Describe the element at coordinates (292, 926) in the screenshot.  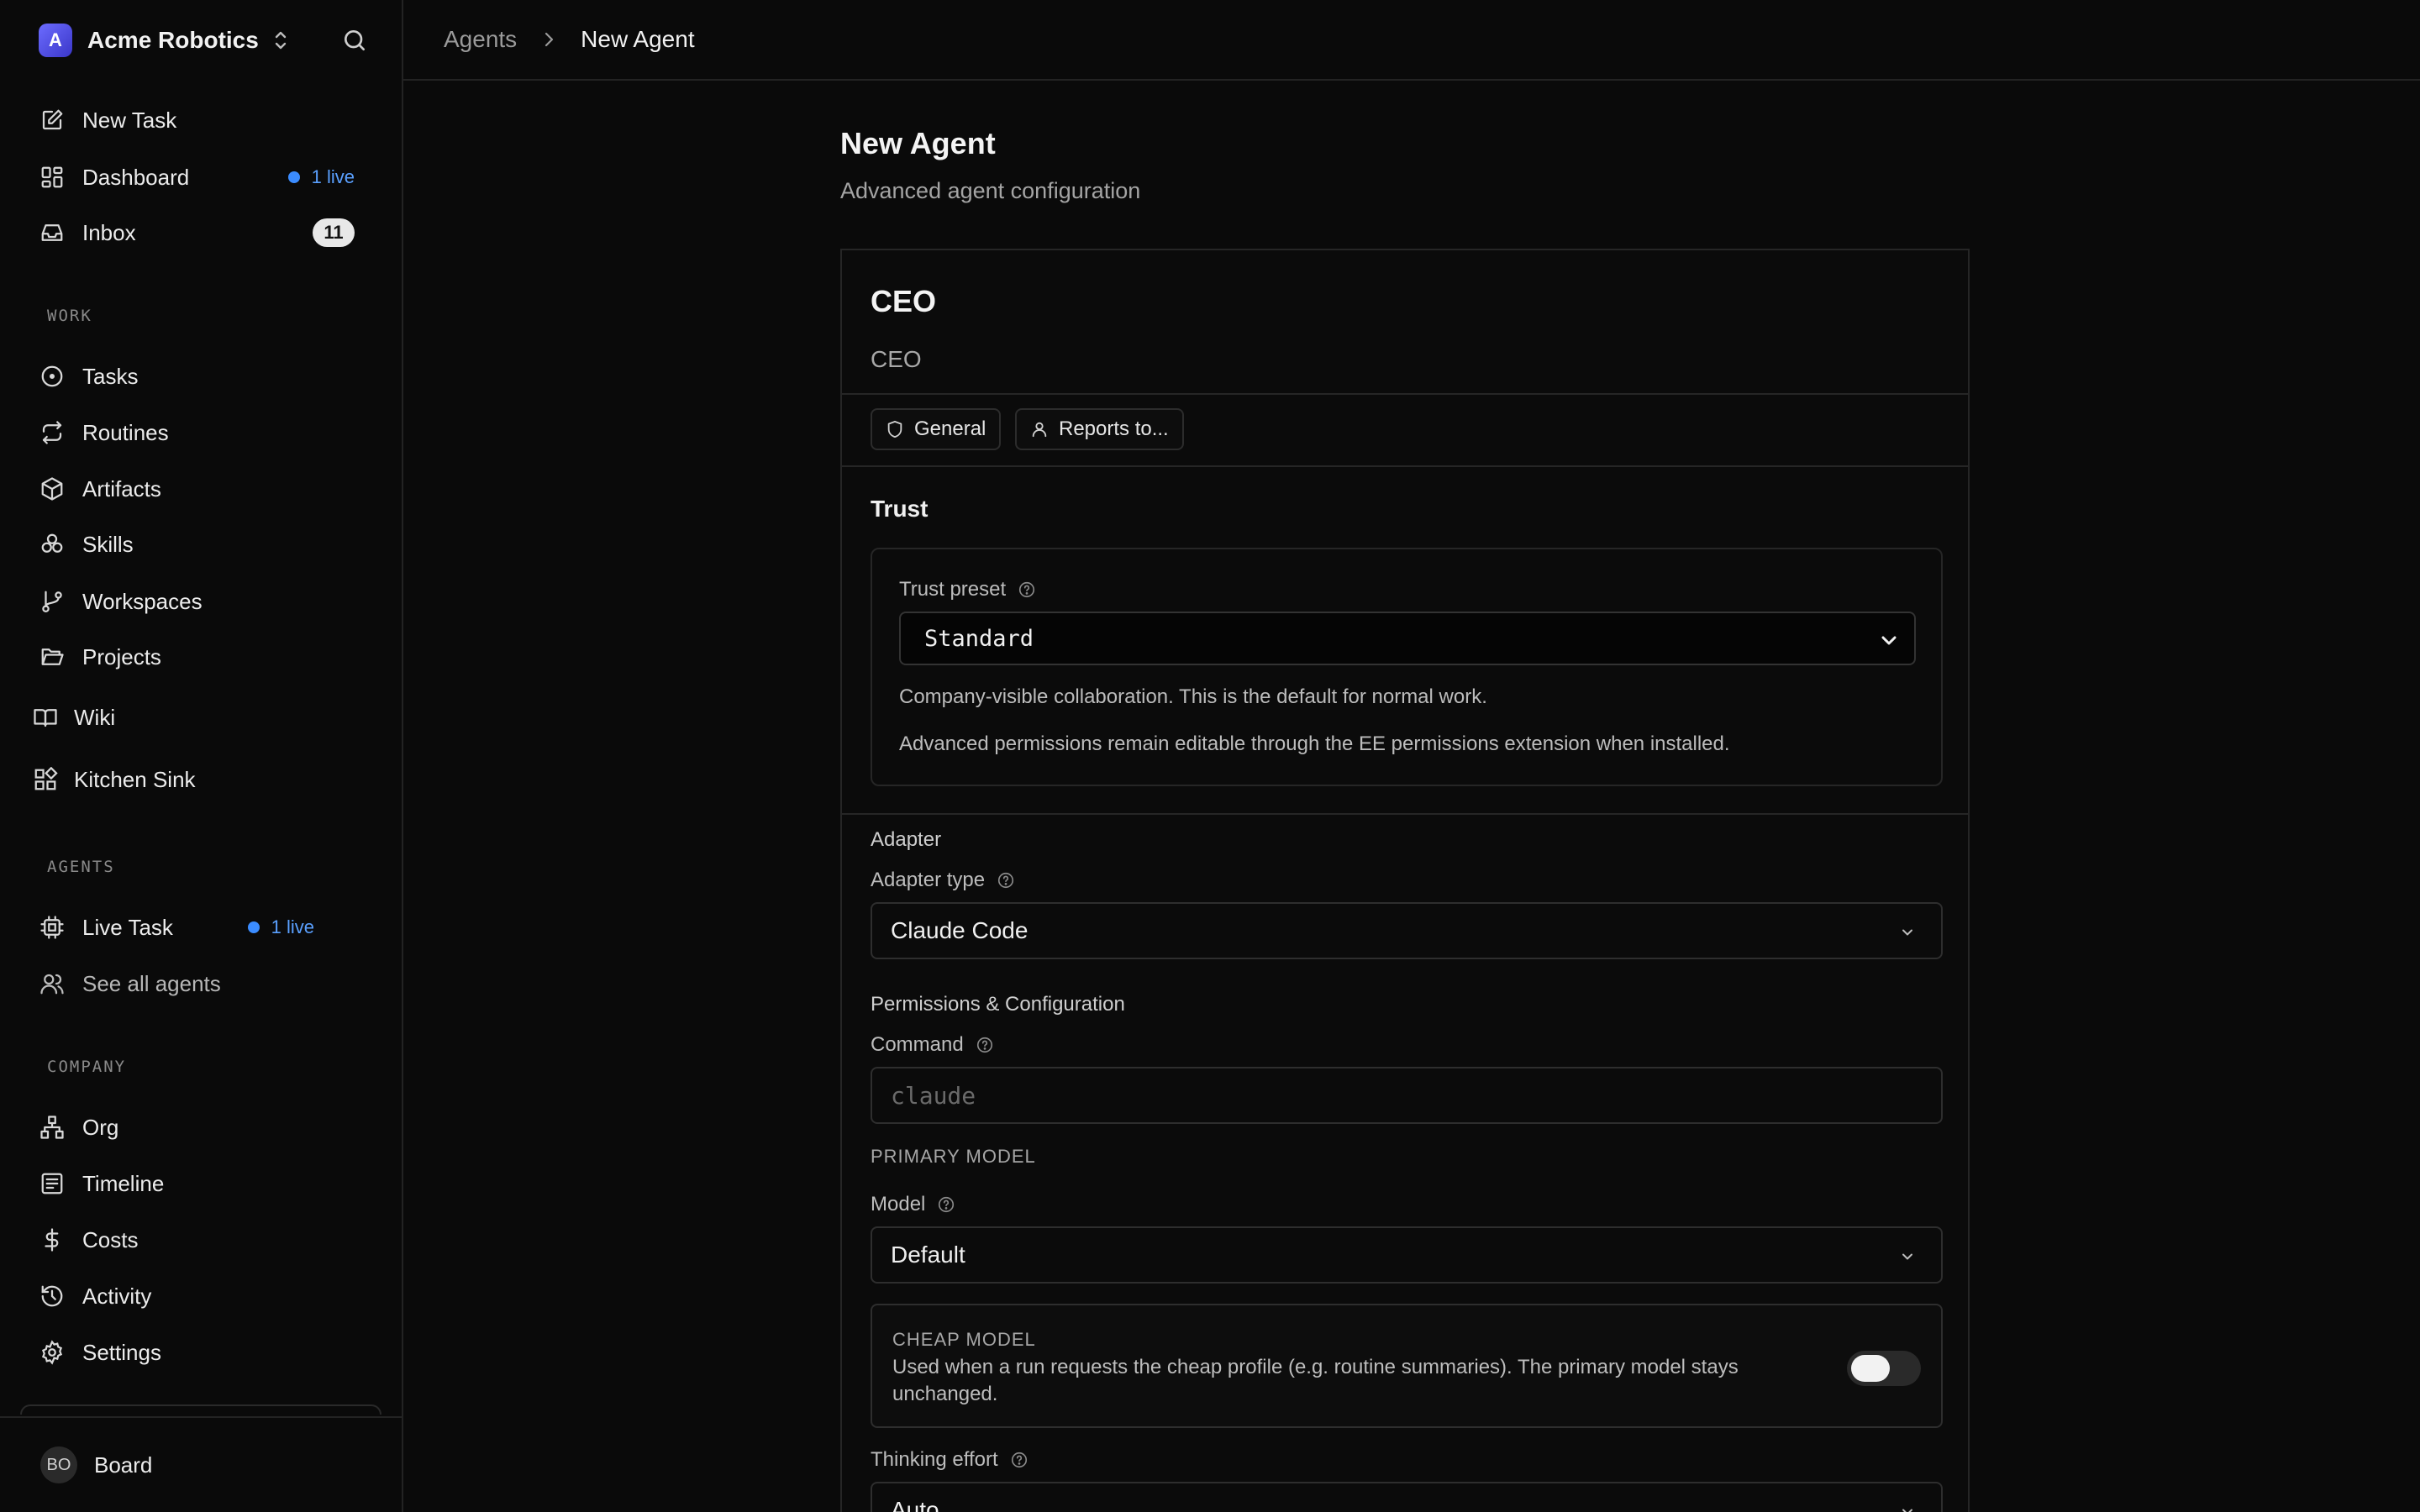
I see `live-text: 1 live` at that location.